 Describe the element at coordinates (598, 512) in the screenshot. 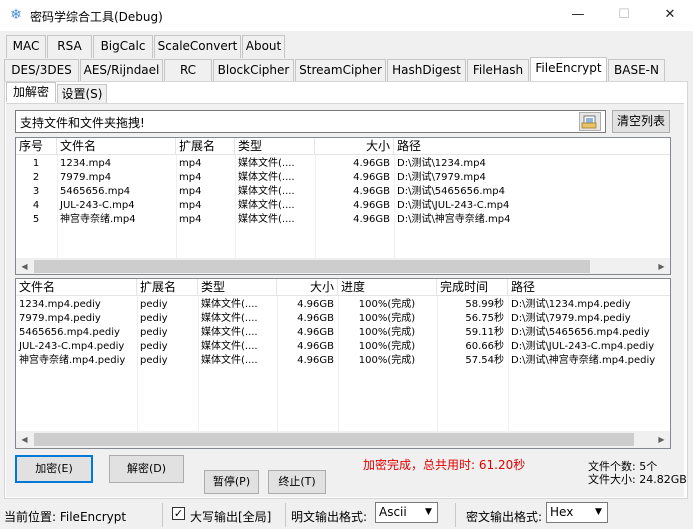

I see `chevron-down-icon: ▼` at that location.